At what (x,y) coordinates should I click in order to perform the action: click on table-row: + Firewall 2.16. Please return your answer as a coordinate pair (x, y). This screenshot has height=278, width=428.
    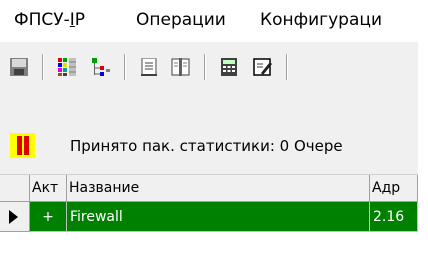
    Looking at the image, I should click on (209, 217).